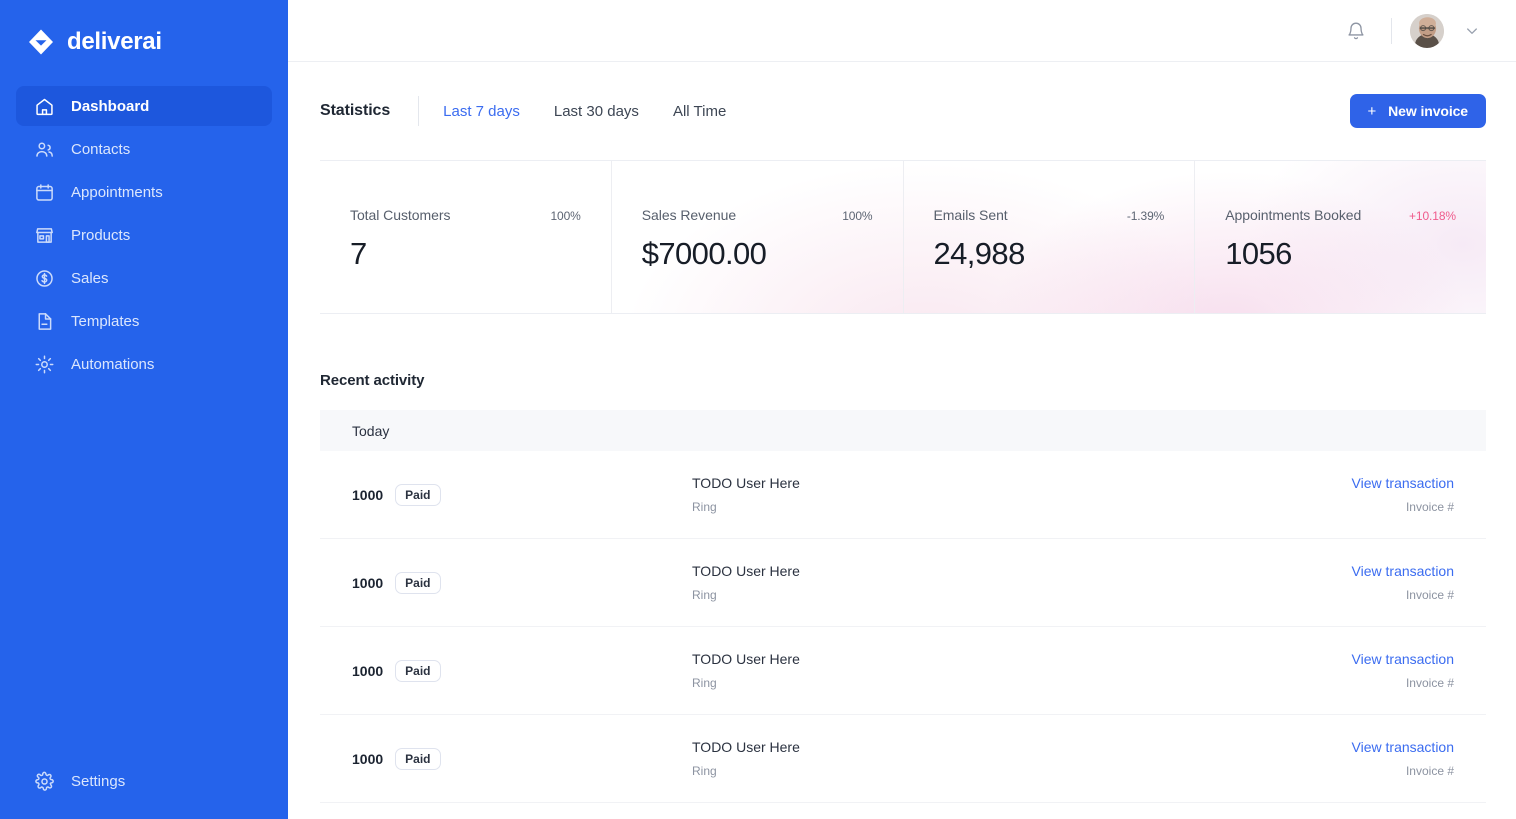 The width and height of the screenshot is (1516, 819). Describe the element at coordinates (90, 278) in the screenshot. I see `sidebar-item-label: Sales` at that location.